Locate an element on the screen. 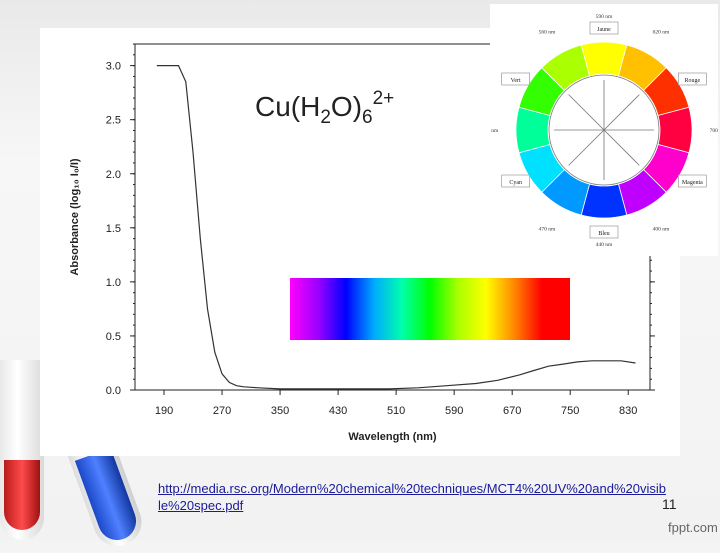  formula-charge: 2+ is located at coordinates (383, 98).